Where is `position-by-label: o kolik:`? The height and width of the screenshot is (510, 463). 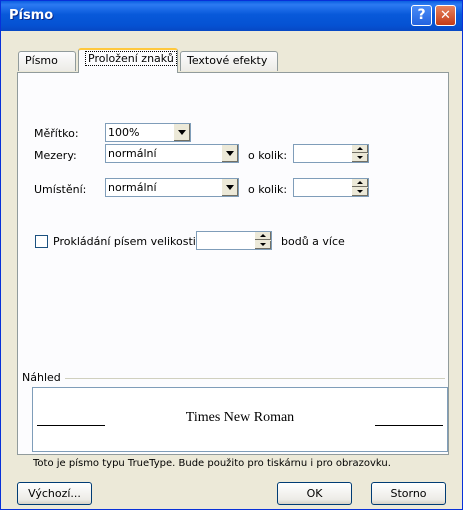
position-by-label: o kolik: is located at coordinates (268, 189).